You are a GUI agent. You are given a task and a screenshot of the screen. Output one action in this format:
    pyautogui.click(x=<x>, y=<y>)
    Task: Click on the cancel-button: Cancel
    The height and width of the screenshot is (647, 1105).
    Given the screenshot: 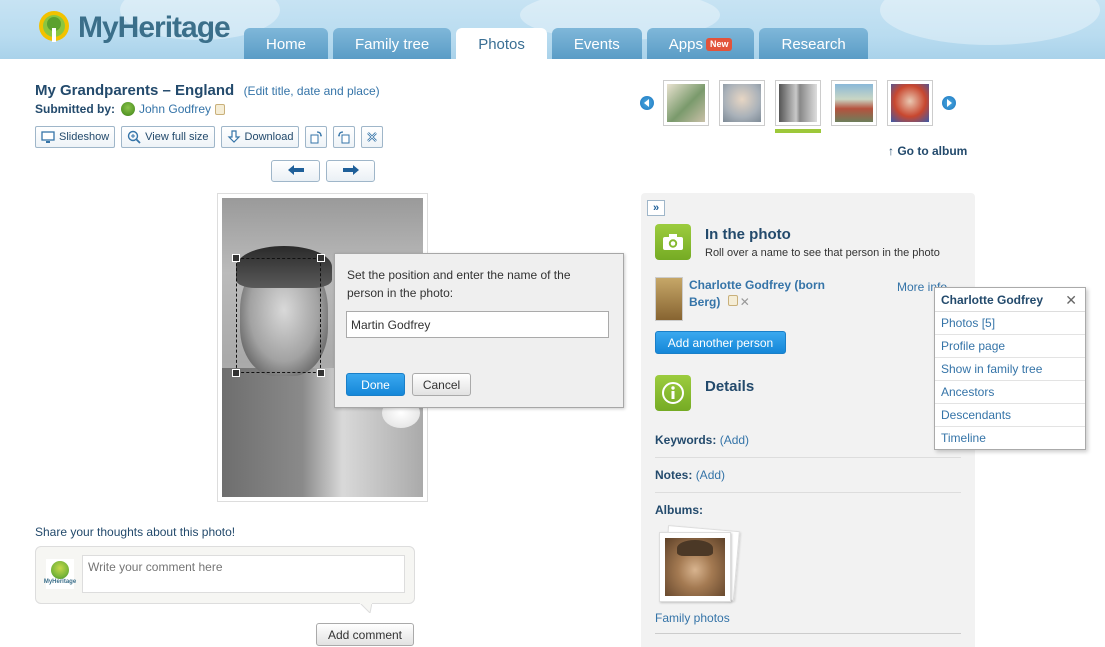 What is the action you would take?
    pyautogui.click(x=441, y=384)
    